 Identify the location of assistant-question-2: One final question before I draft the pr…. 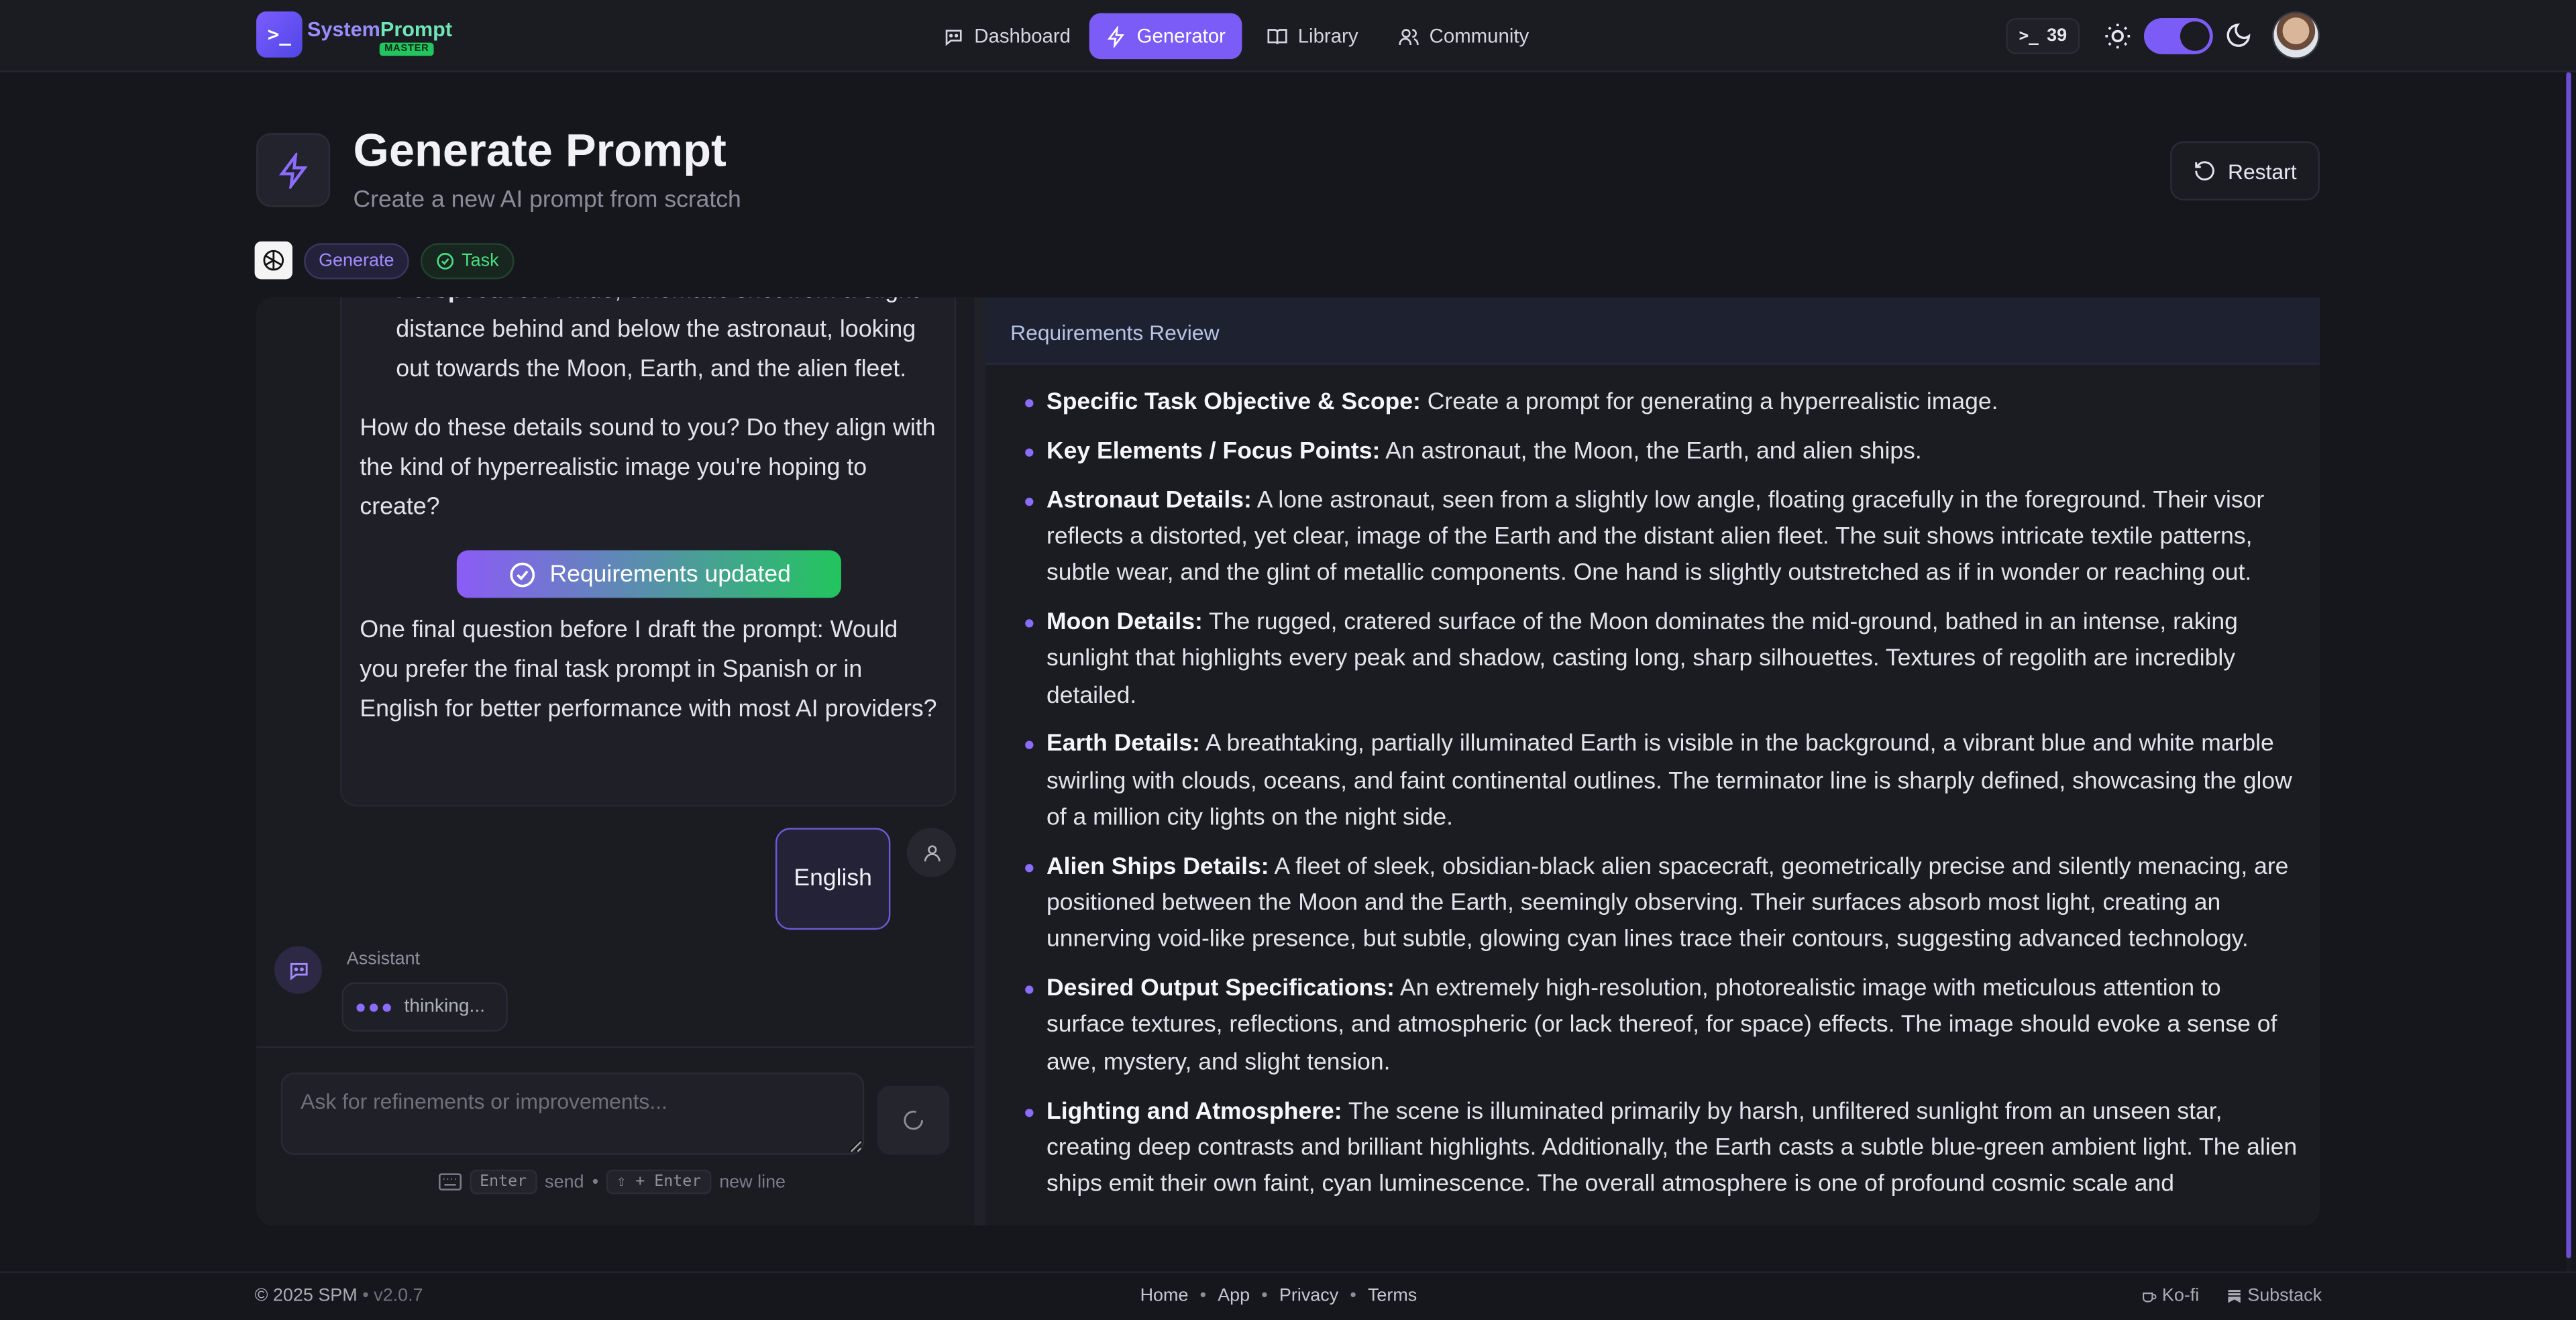
(648, 670).